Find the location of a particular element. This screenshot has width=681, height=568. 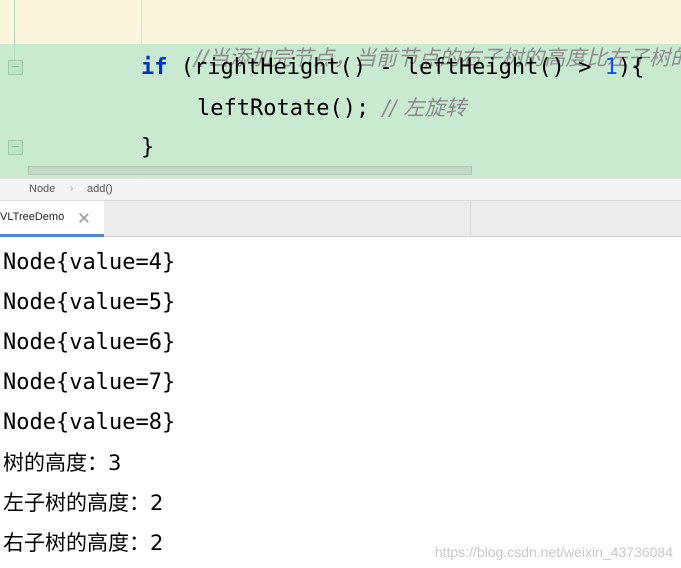

breadcrumb-item-add: add() is located at coordinates (100, 189).